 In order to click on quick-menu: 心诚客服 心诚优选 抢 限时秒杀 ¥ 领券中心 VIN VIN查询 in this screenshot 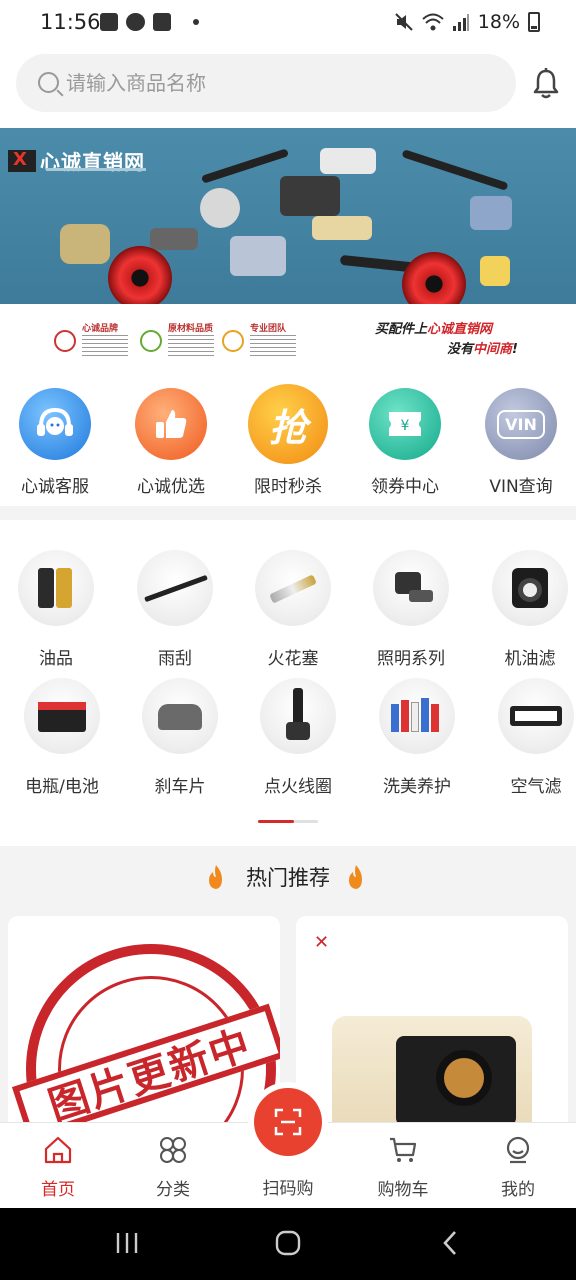, I will do `click(288, 440)`.